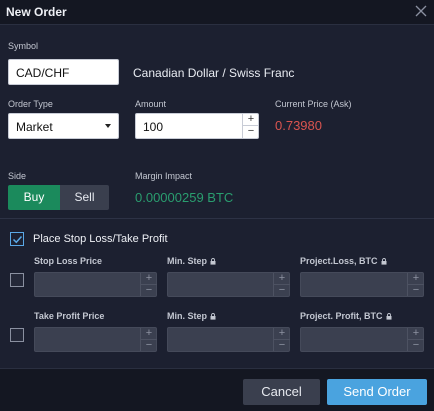  Describe the element at coordinates (30, 104) in the screenshot. I see `order-type-label: Order Type` at that location.